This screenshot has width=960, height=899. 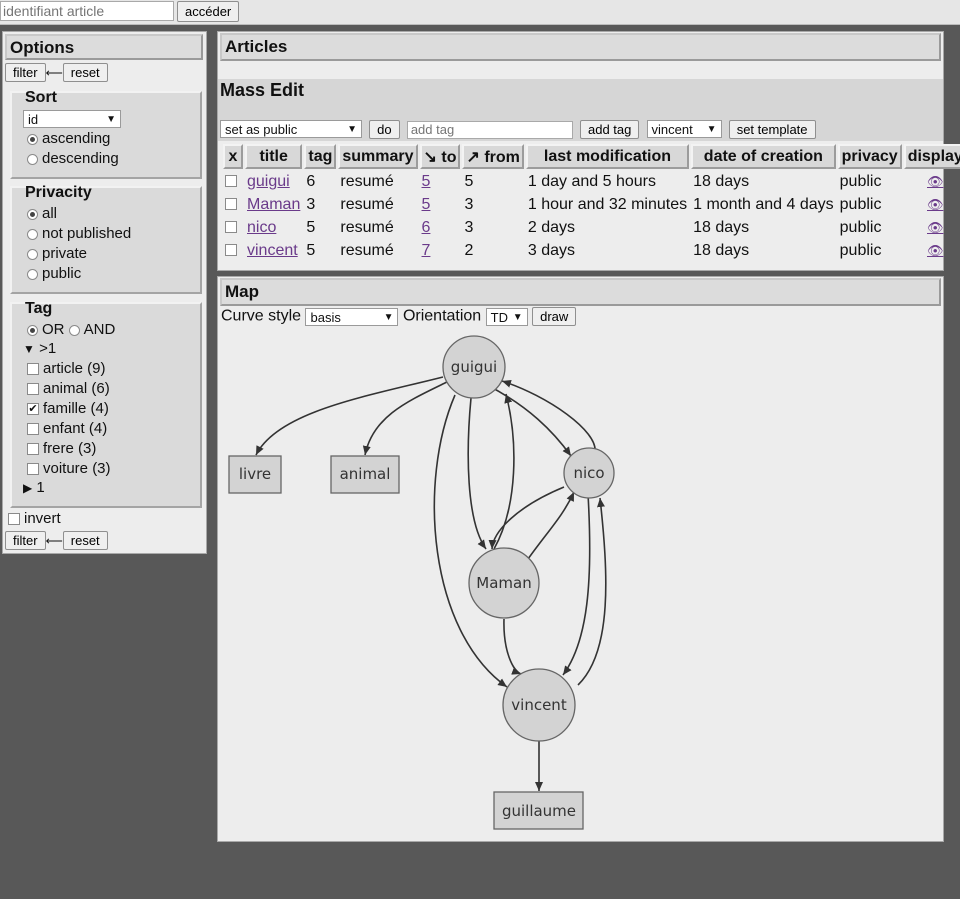 What do you see at coordinates (272, 250) in the screenshot?
I see `article-title-link: vincent` at bounding box center [272, 250].